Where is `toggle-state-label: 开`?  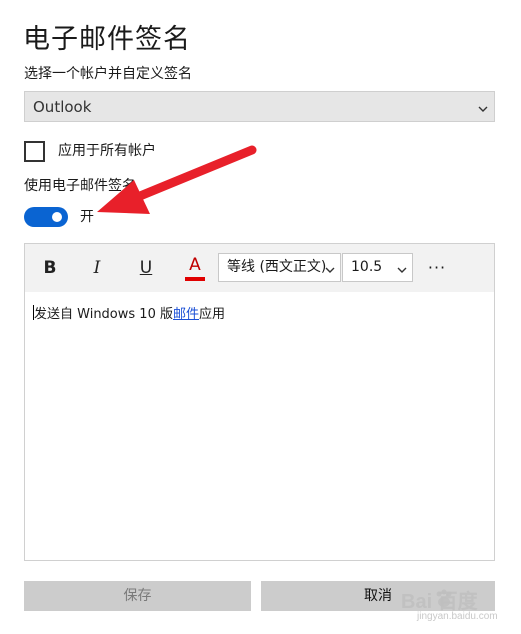 toggle-state-label: 开 is located at coordinates (87, 217).